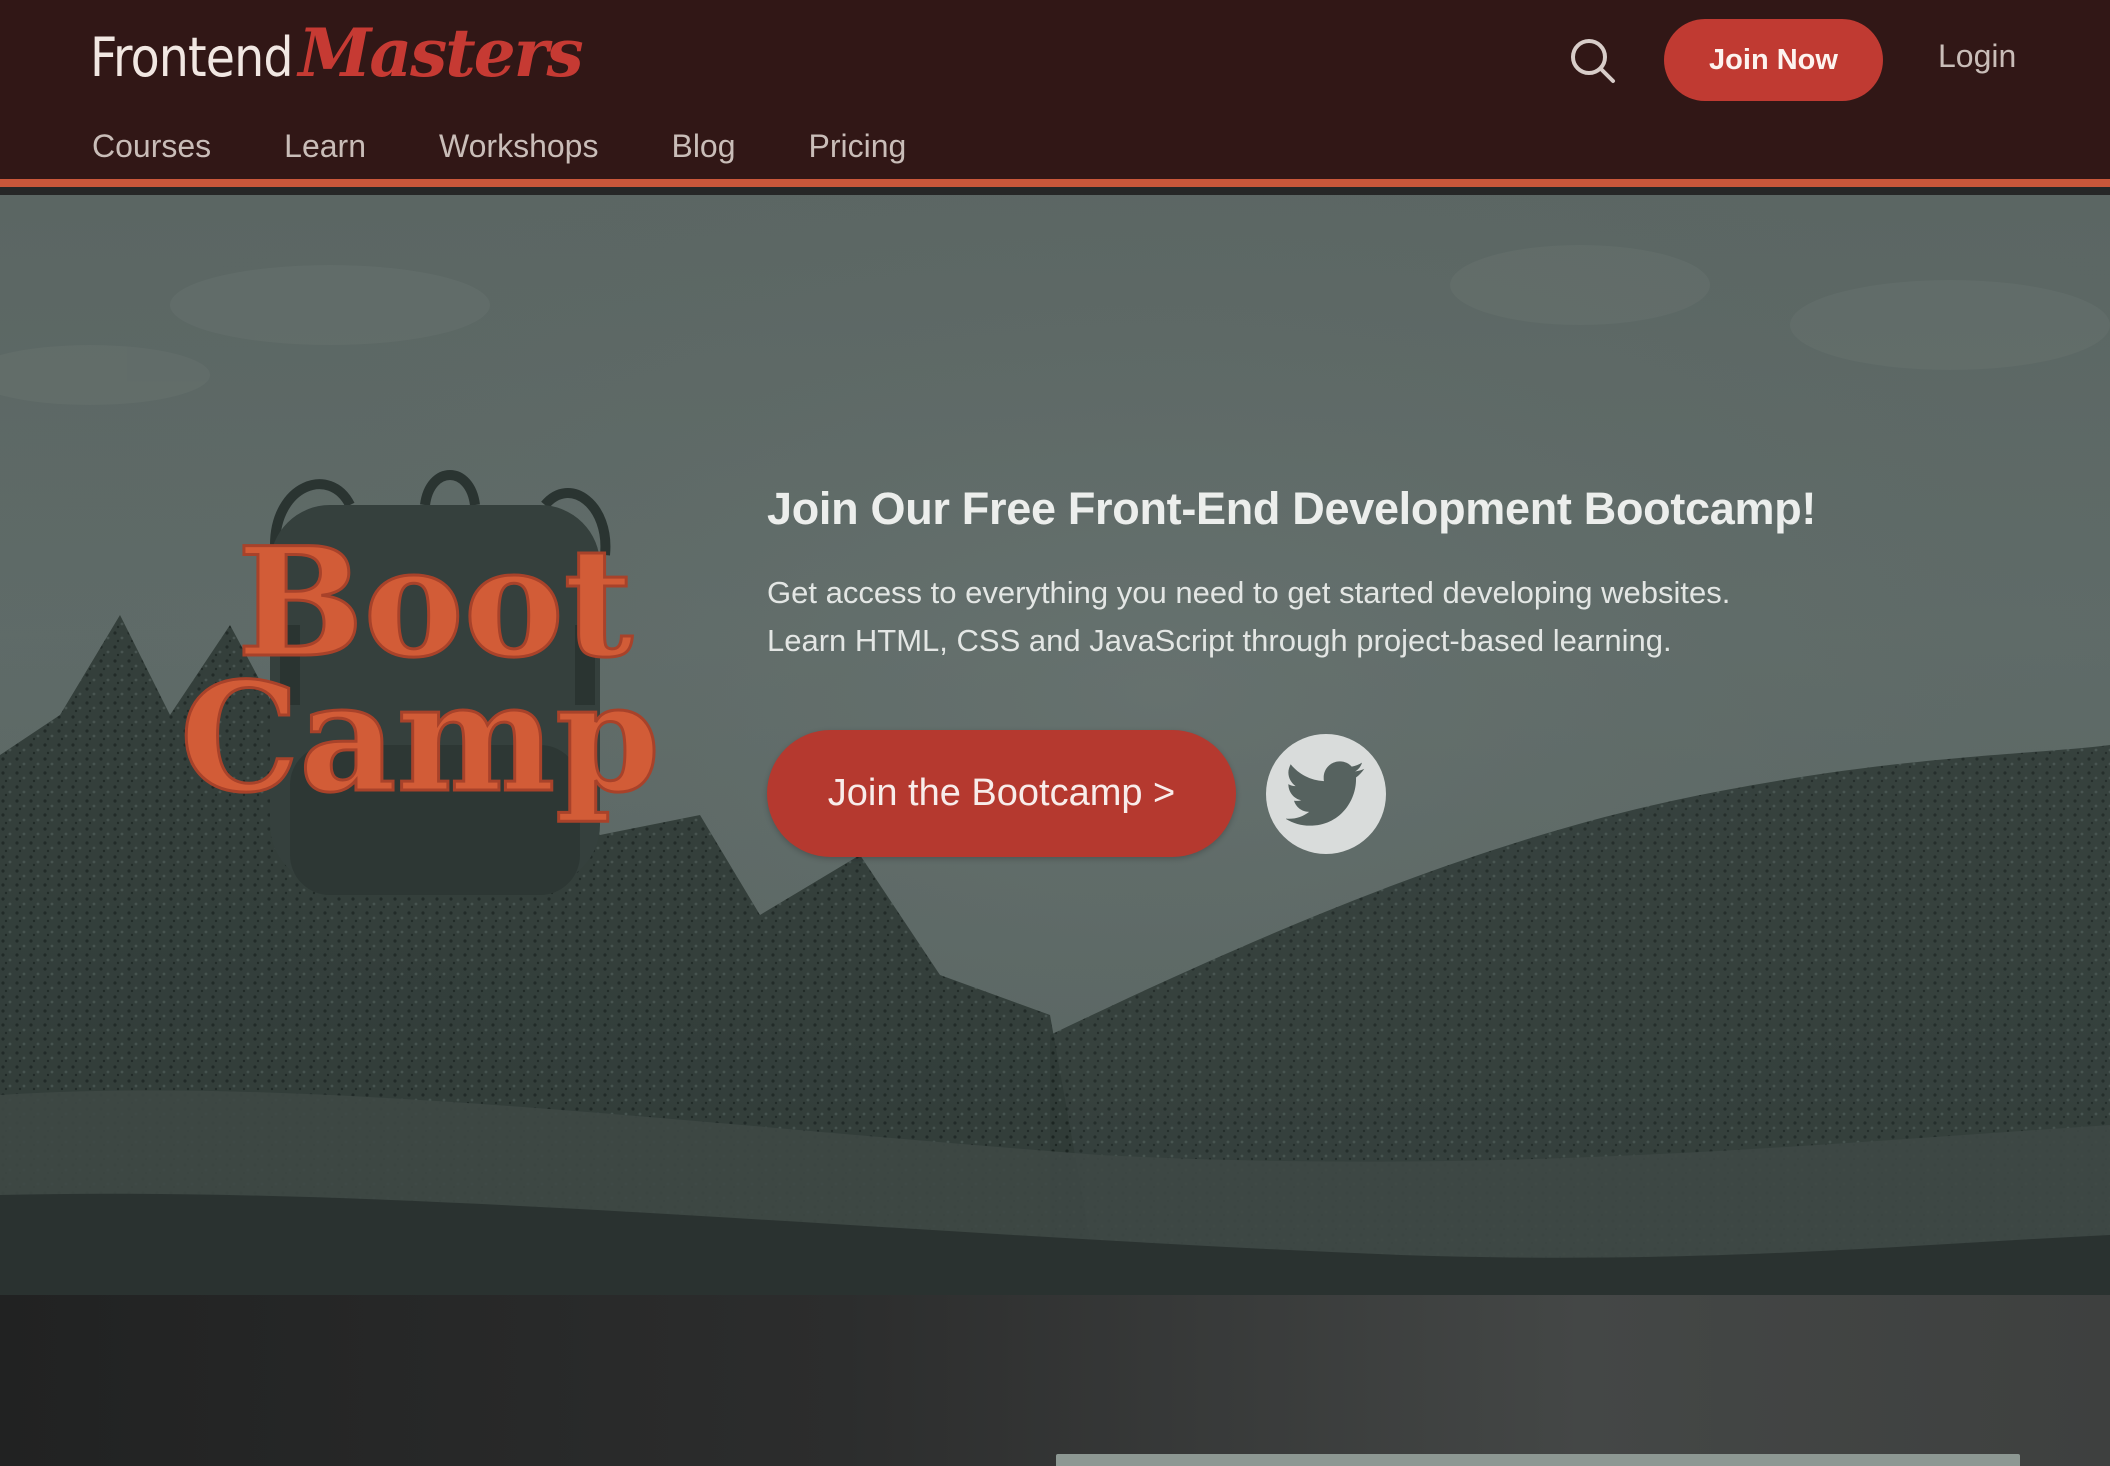 The width and height of the screenshot is (2110, 1466). I want to click on next-section, so click(1055, 1380).